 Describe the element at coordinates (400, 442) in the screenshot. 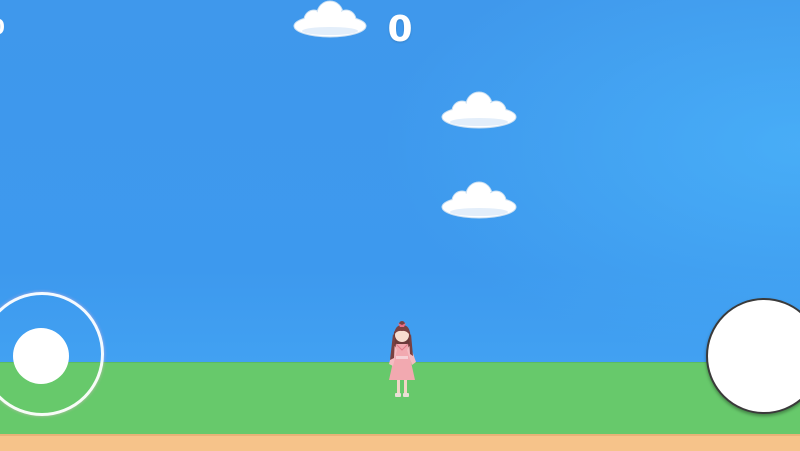

I see `dirt-strip` at that location.